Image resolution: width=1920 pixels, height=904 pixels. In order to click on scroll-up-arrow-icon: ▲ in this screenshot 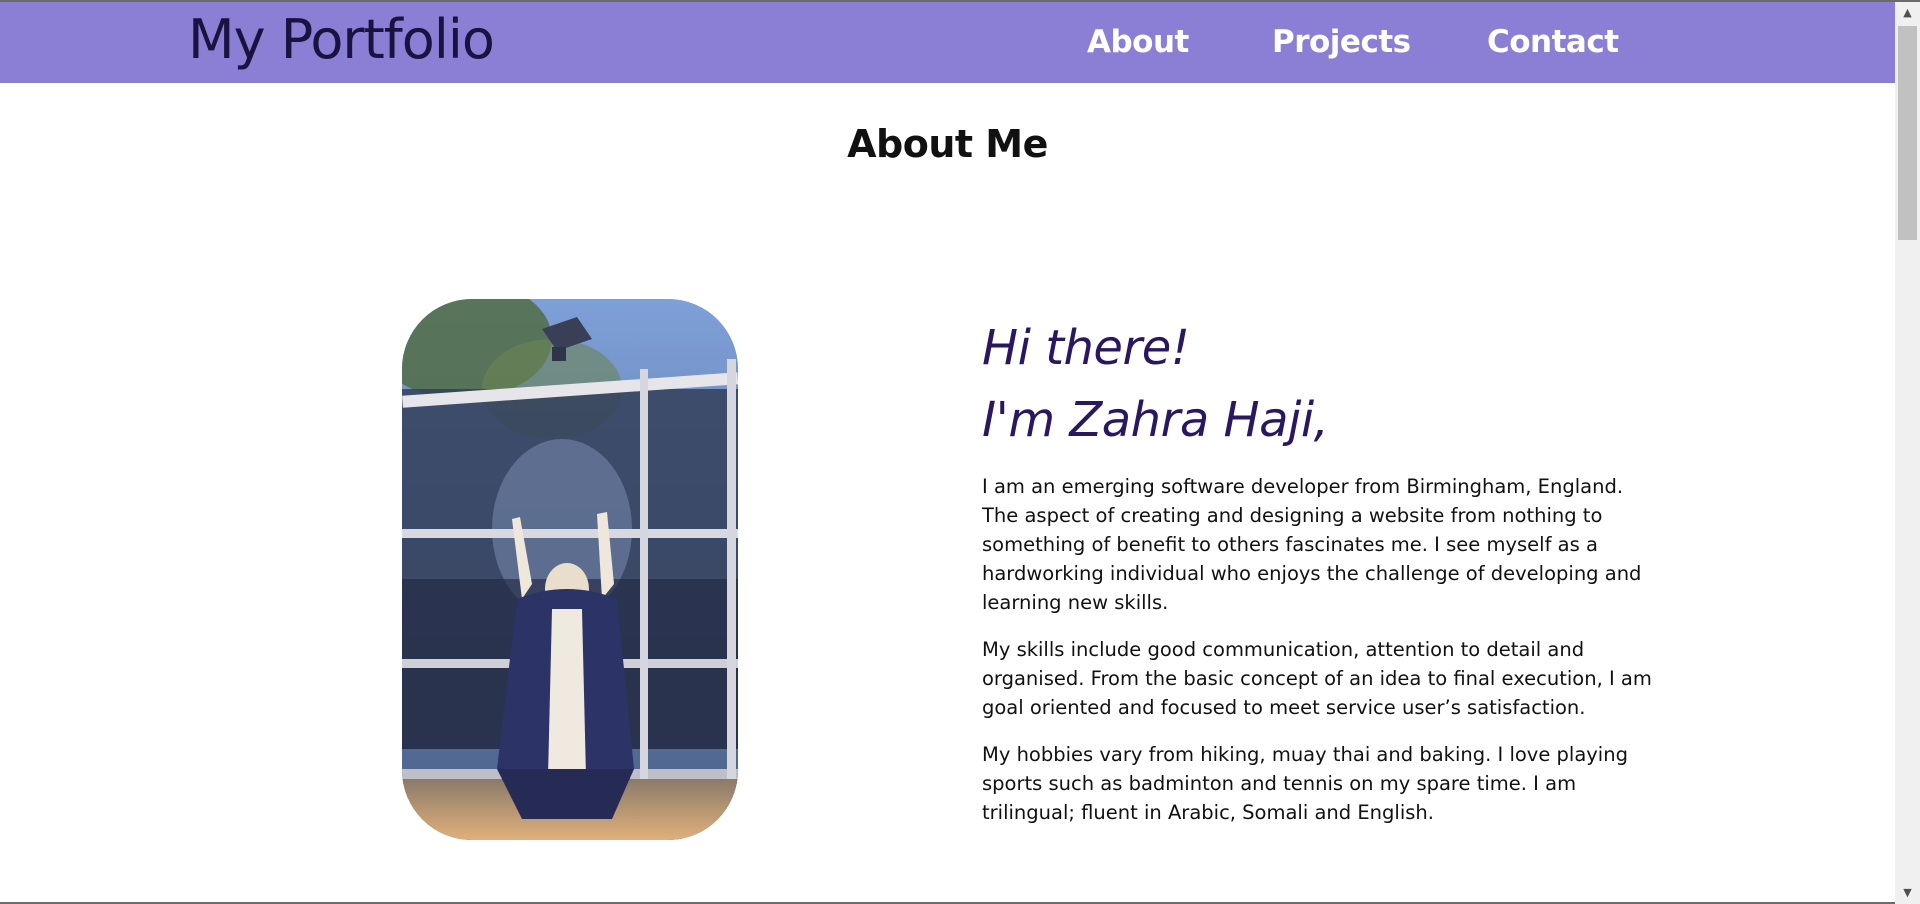, I will do `click(1907, 13)`.